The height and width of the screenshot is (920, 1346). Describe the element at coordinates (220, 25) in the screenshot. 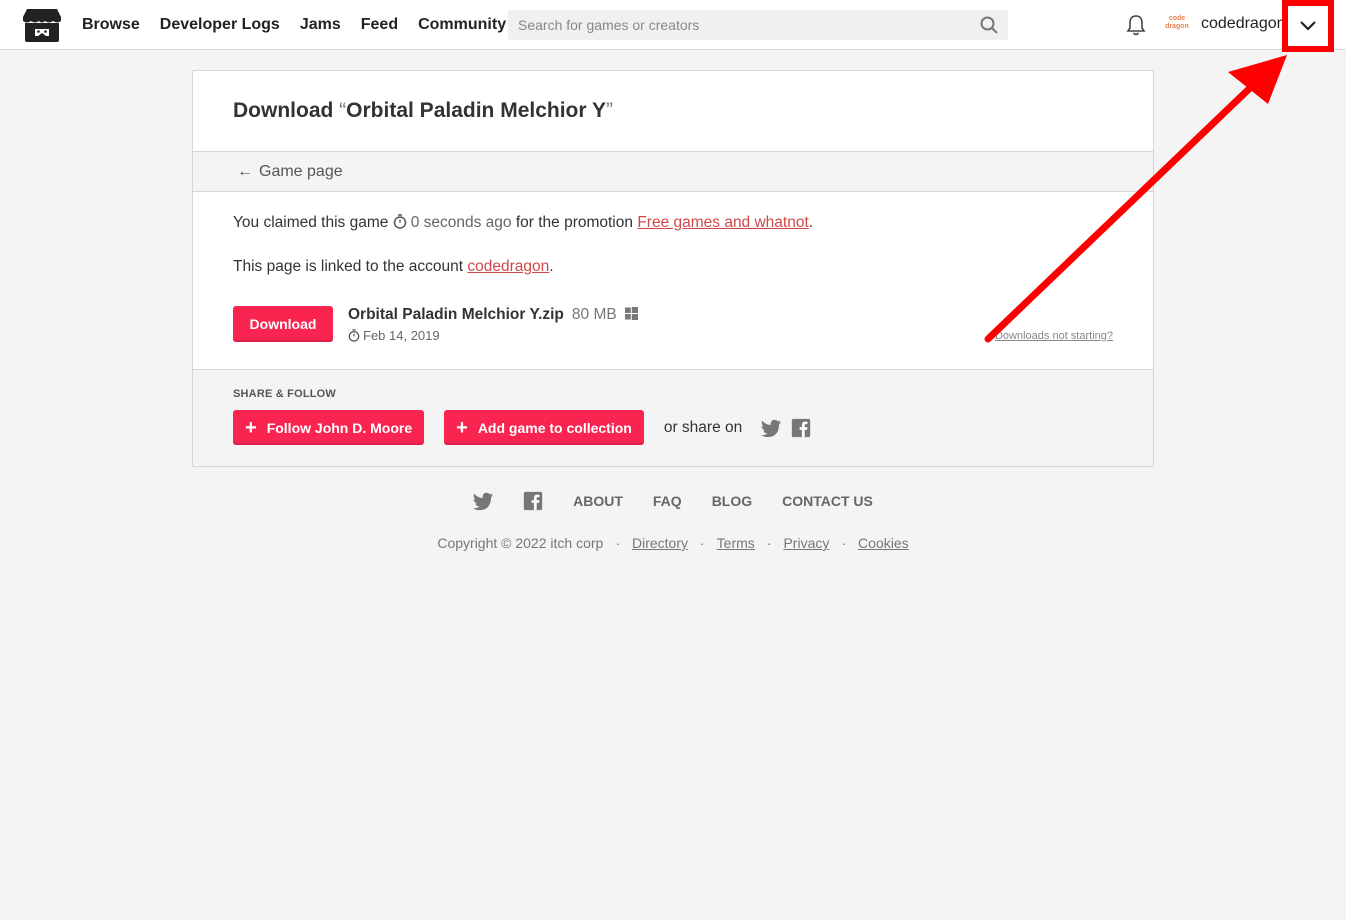

I see `nav-developer-logs: Developer Logs` at that location.